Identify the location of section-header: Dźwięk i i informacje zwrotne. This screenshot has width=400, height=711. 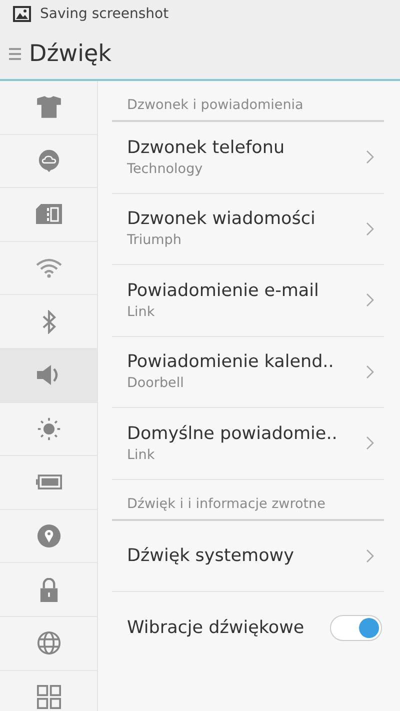
(248, 500).